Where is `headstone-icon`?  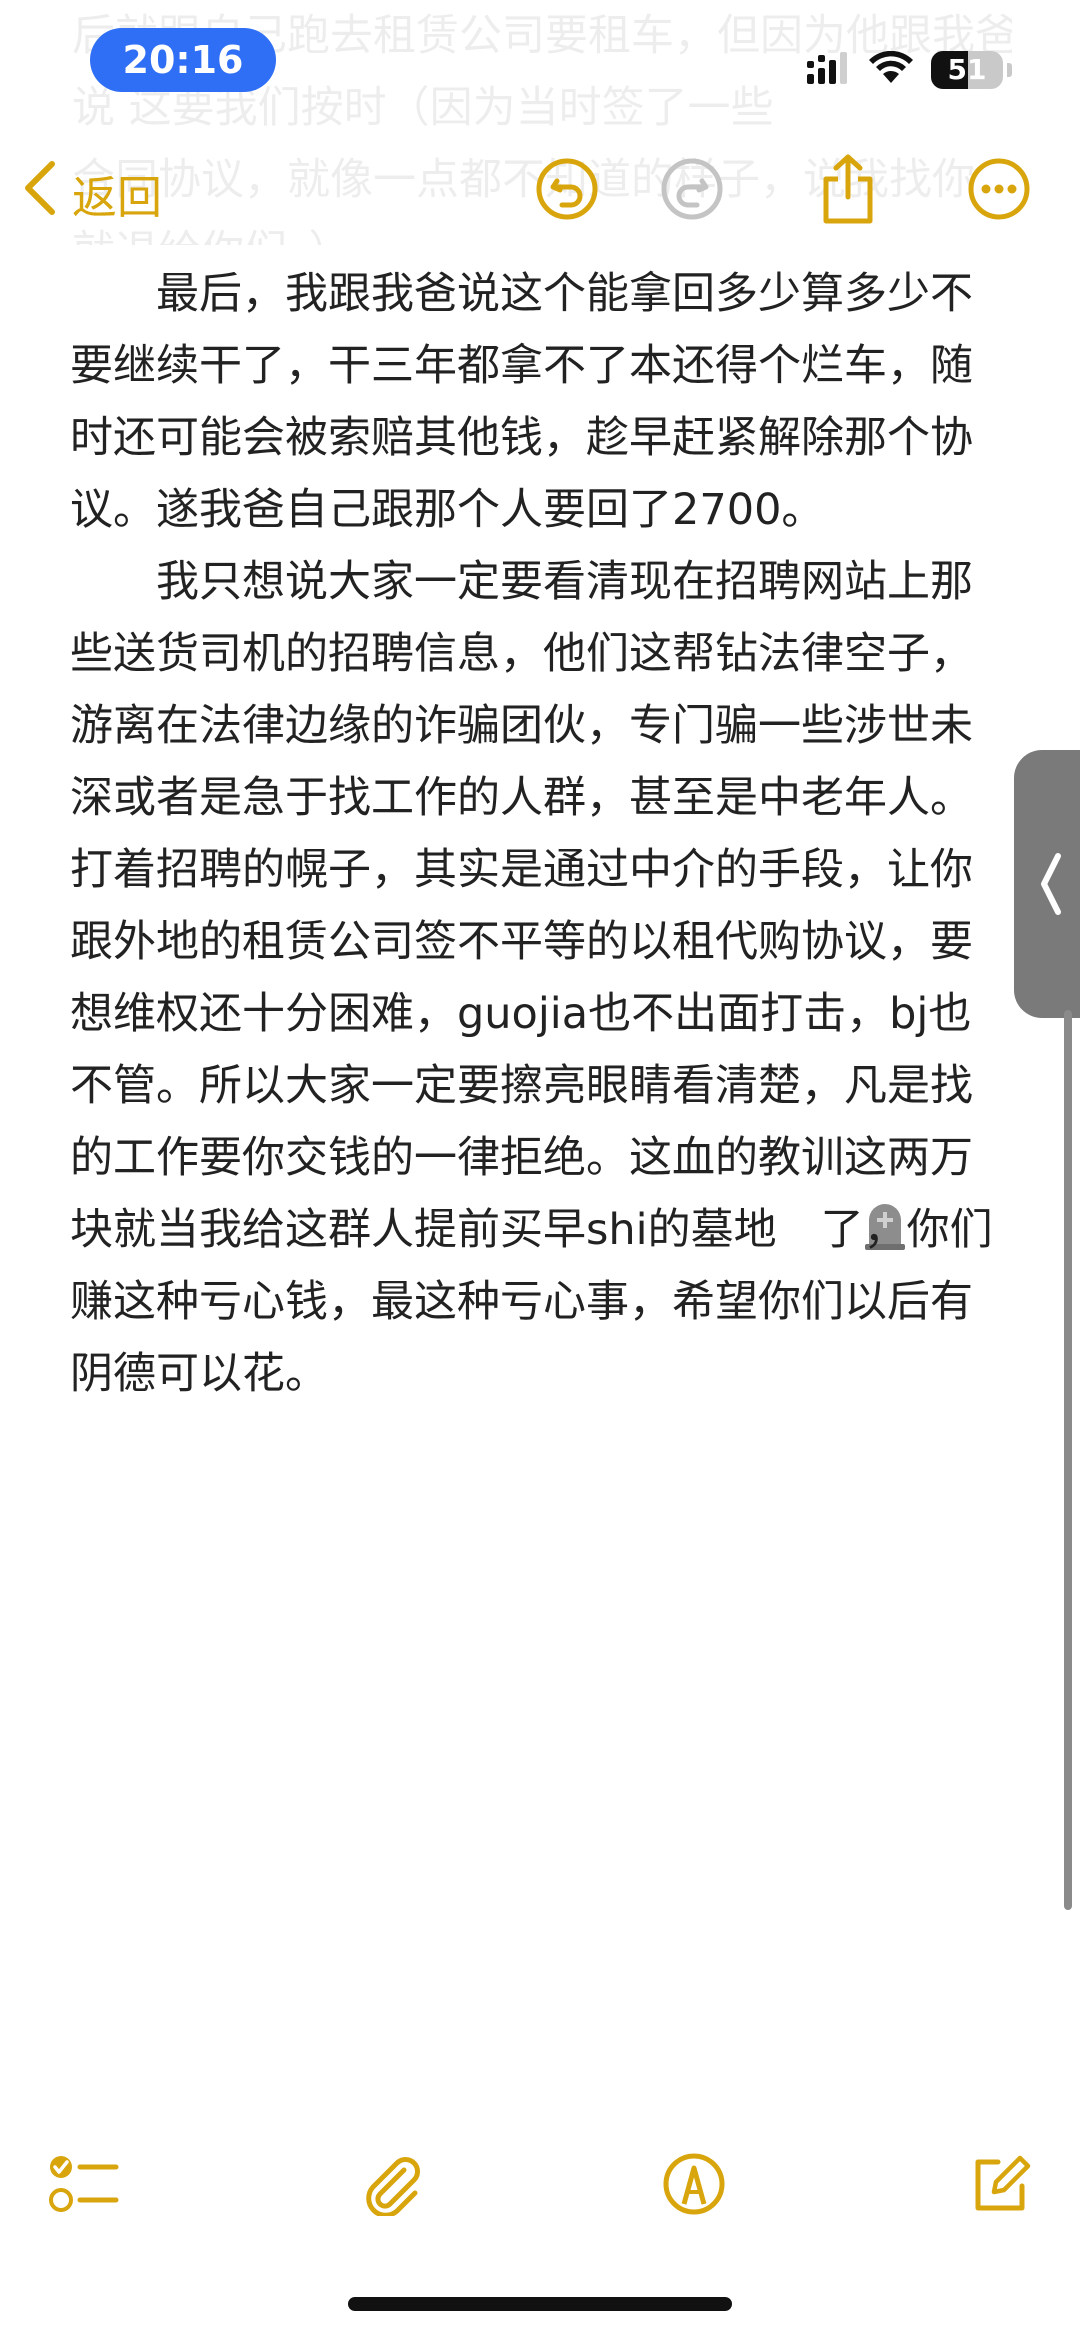 headstone-icon is located at coordinates (841, 1225).